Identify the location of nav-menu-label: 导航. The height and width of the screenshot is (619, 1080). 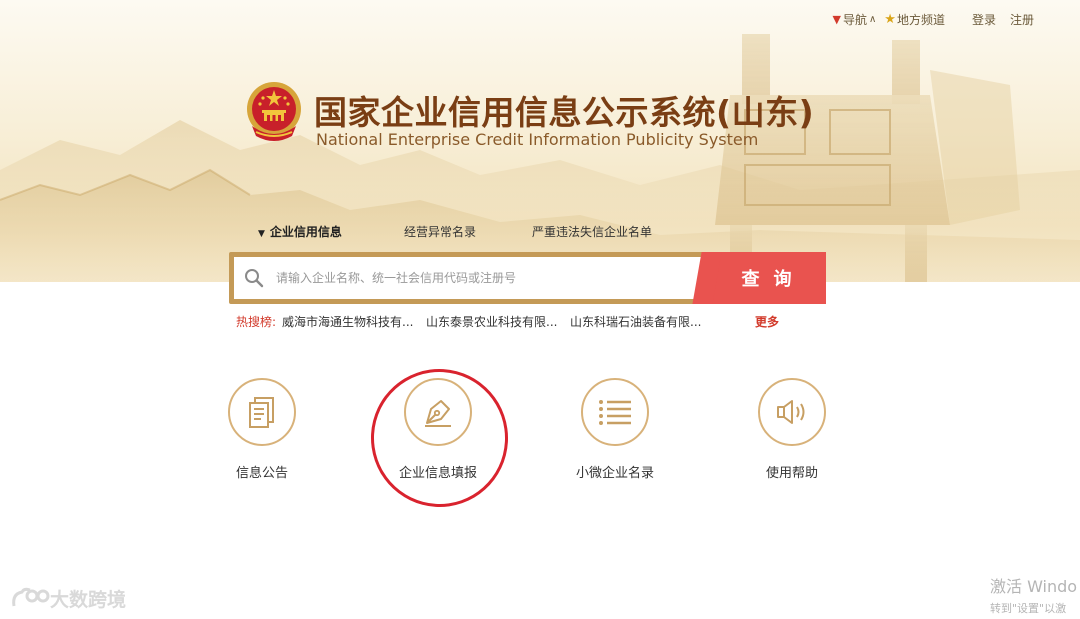
(854, 20).